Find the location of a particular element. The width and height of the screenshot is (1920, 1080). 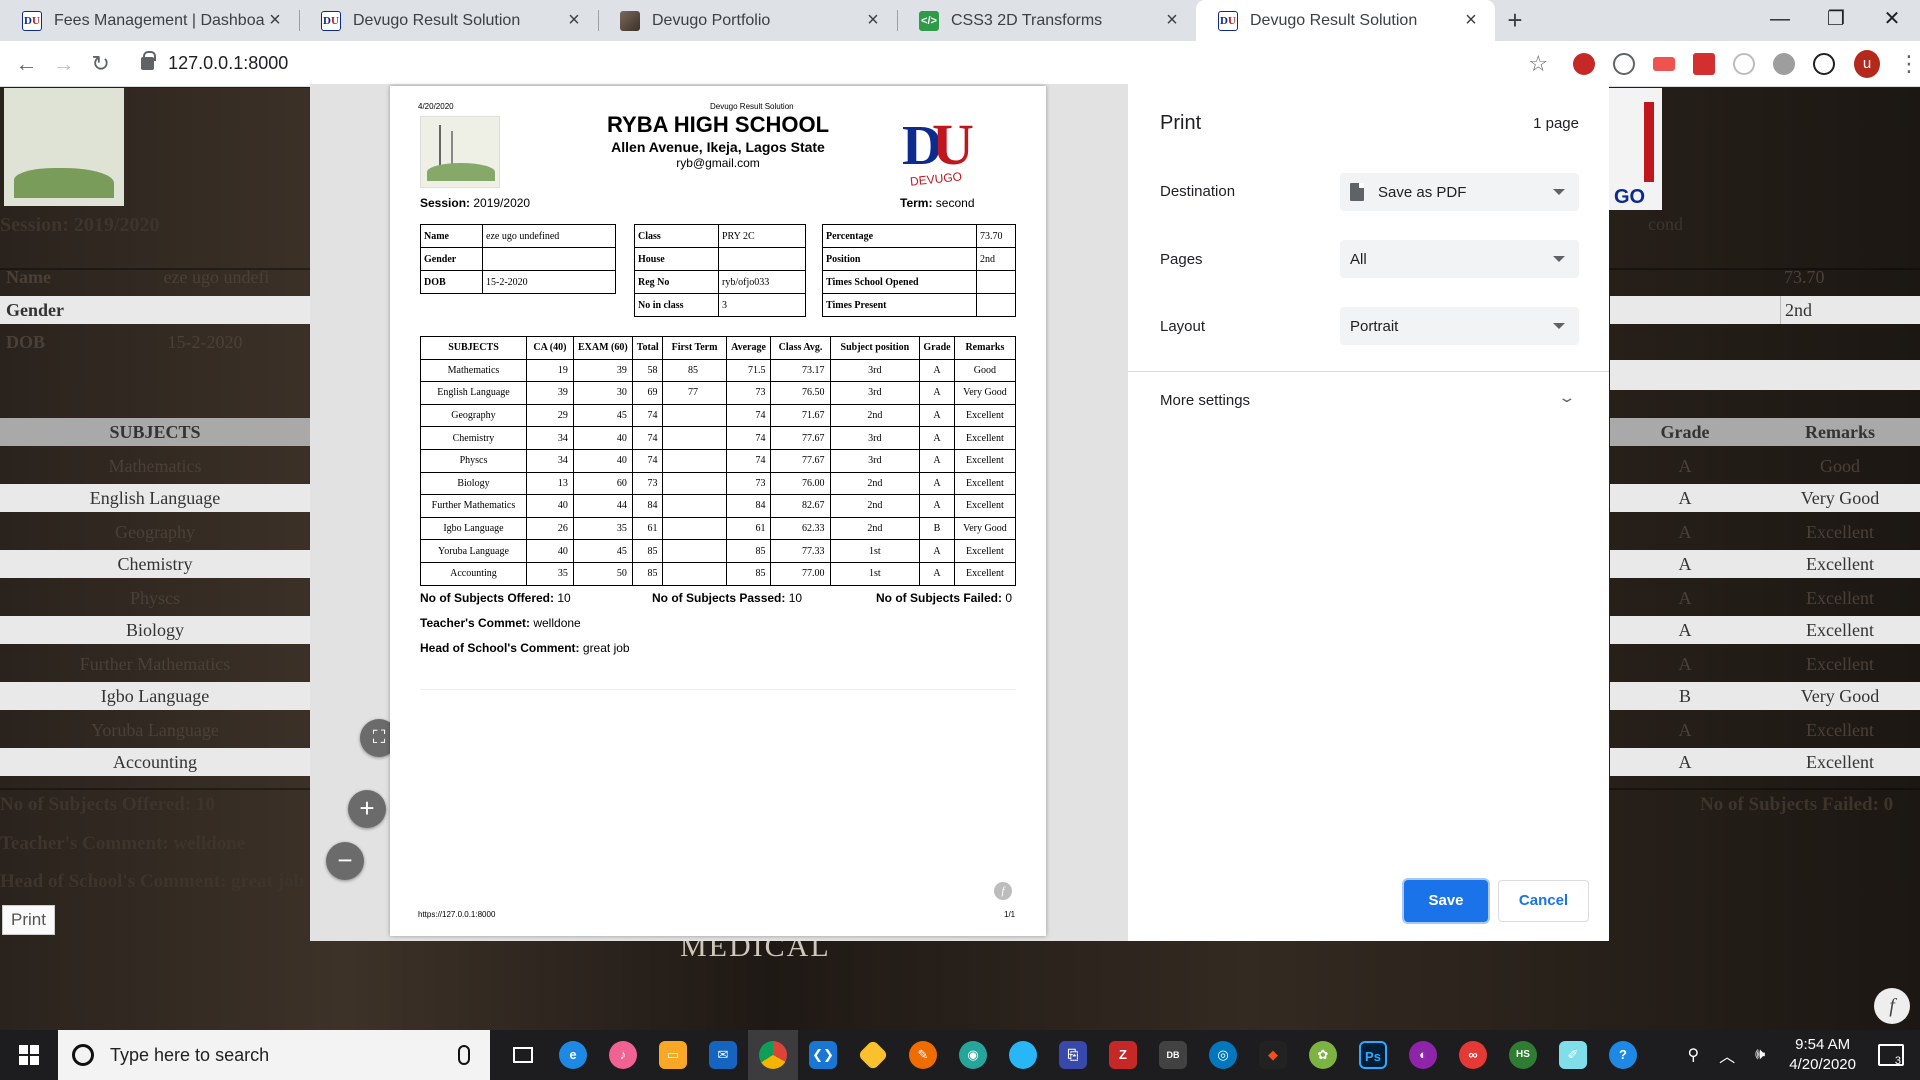

browser-menu-icon: ⋮ is located at coordinates (1909, 64).